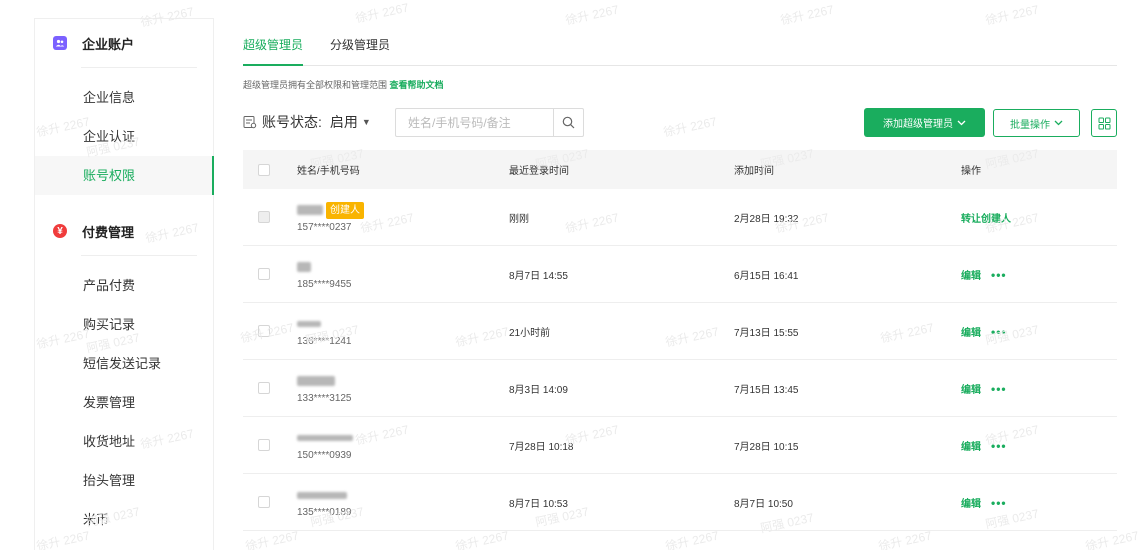  I want to click on added-time: 7月28日 10:15, so click(766, 447).